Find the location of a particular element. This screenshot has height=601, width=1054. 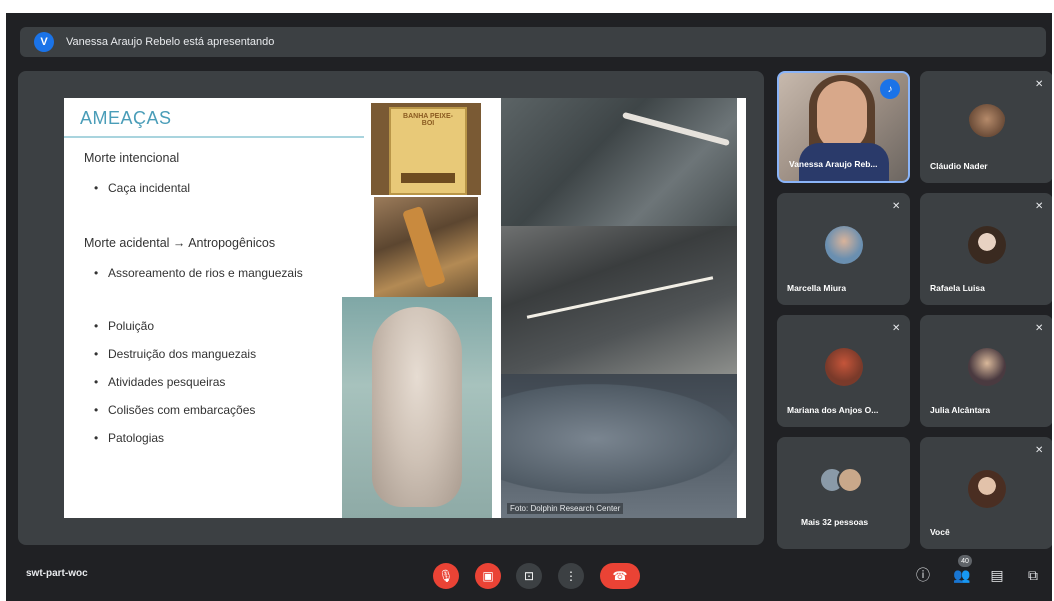

call-end-icon: ☎ is located at coordinates (620, 576).